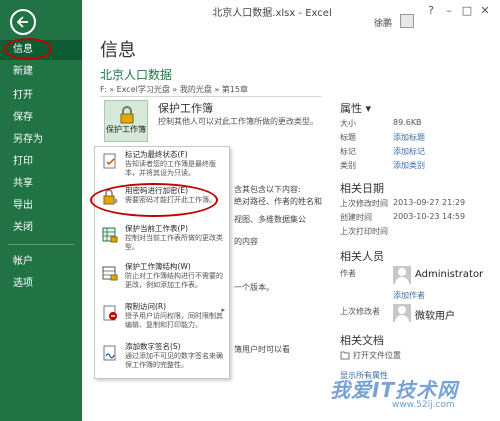 This screenshot has height=421, width=500. I want to click on sheet-lock-icon, so click(110, 235).